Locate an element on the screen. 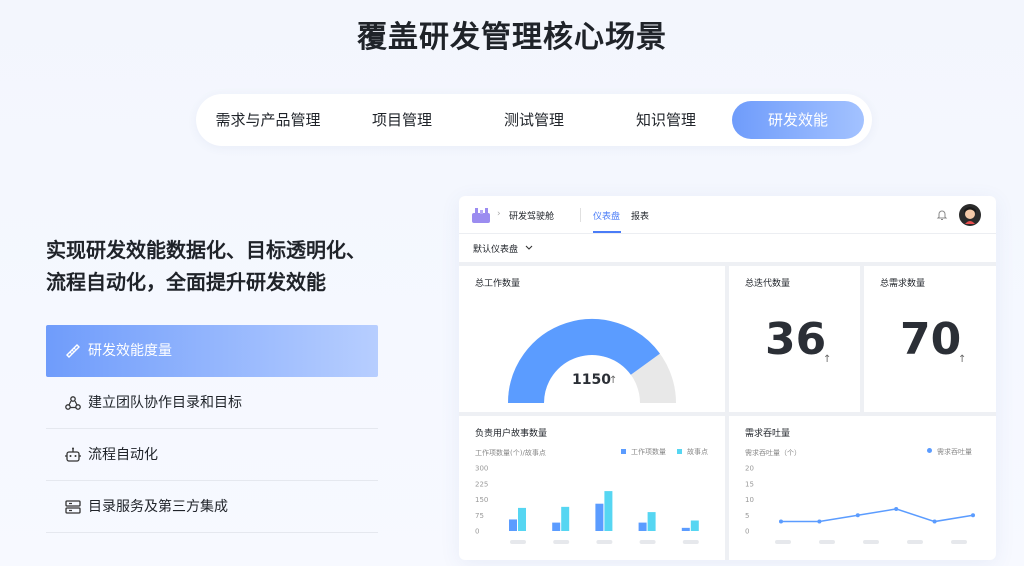 The width and height of the screenshot is (1024, 566). feature-automation: 流程自动化 is located at coordinates (212, 455).